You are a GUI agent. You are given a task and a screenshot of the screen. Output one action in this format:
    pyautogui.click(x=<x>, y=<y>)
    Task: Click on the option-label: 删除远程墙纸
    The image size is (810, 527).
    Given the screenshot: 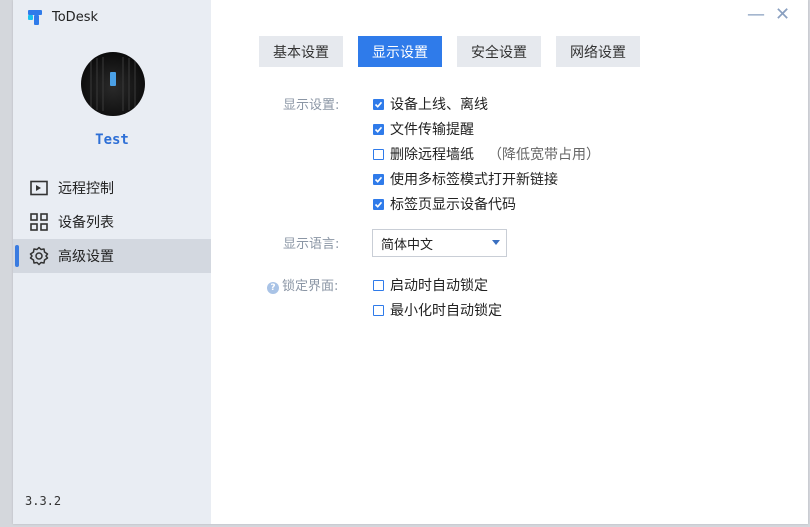 What is the action you would take?
    pyautogui.click(x=432, y=155)
    